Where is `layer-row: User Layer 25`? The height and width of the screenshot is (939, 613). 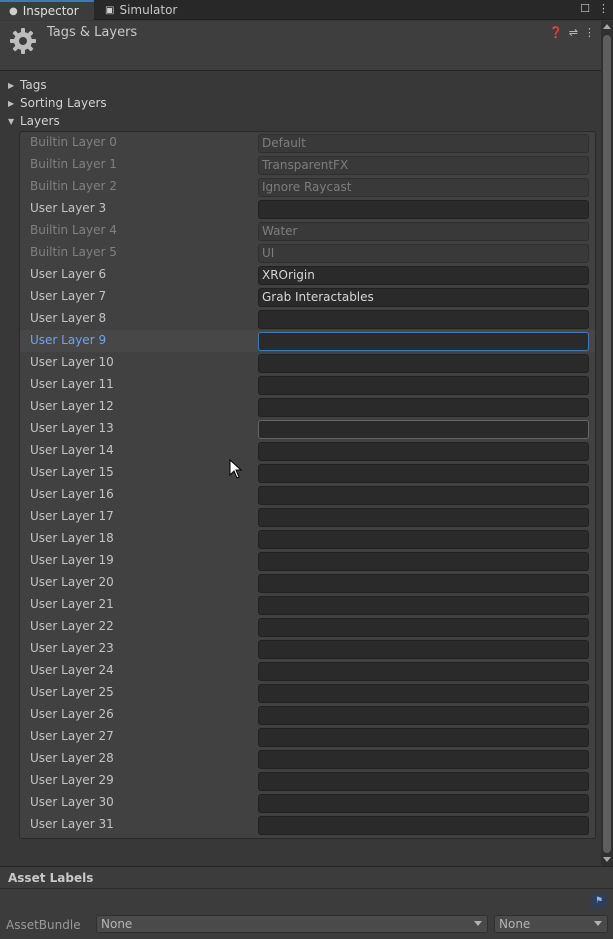
layer-row: User Layer 25 is located at coordinates (307, 693).